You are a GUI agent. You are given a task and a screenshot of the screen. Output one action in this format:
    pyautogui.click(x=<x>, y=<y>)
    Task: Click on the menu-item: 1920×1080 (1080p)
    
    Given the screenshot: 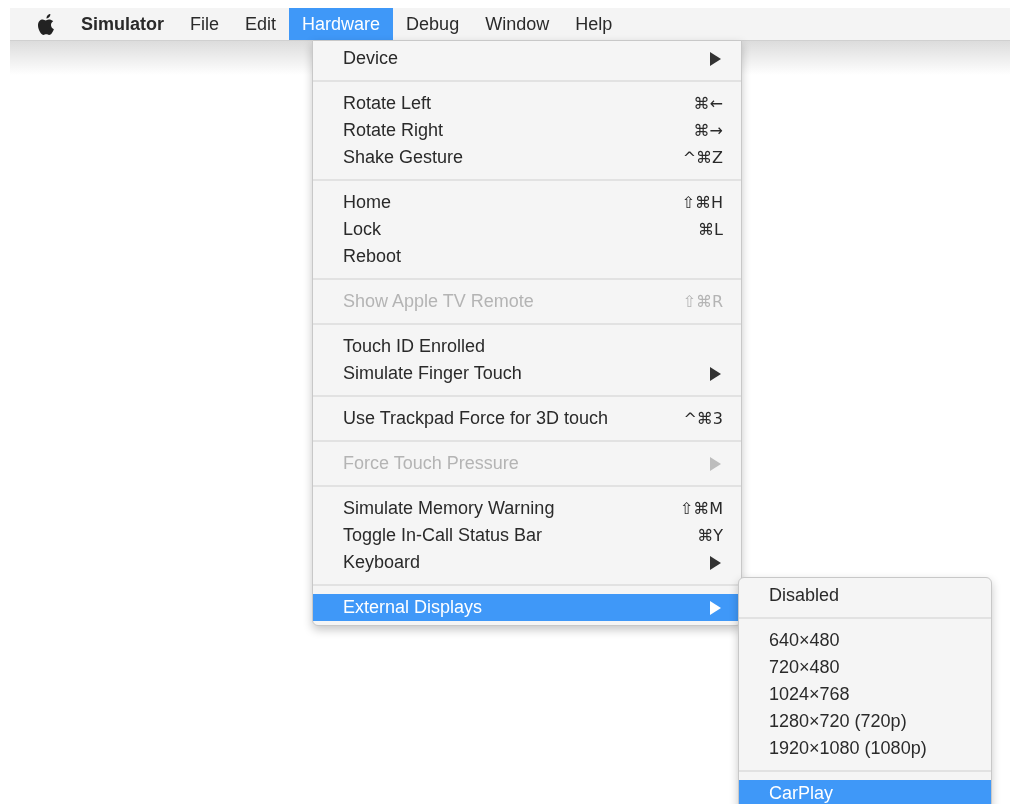 What is the action you would take?
    pyautogui.click(x=865, y=748)
    